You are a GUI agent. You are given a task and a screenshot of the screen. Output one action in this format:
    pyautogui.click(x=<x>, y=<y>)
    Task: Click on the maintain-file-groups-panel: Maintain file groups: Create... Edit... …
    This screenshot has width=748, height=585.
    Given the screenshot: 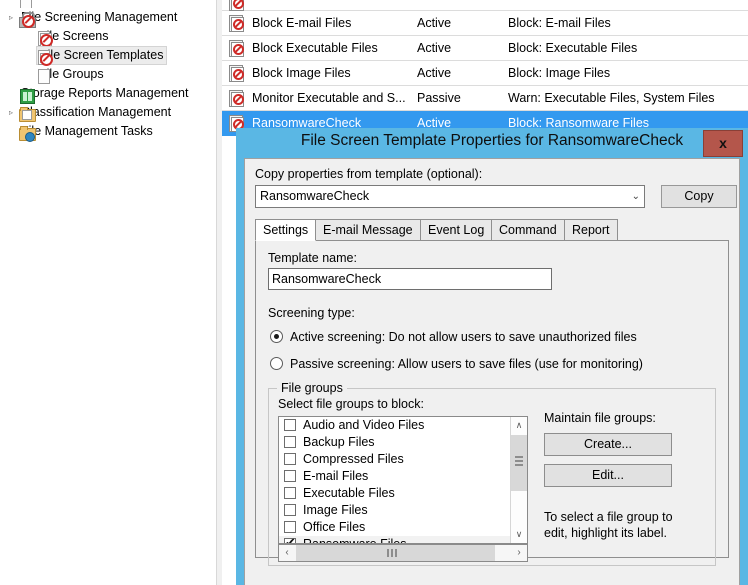 What is the action you would take?
    pyautogui.click(x=634, y=476)
    